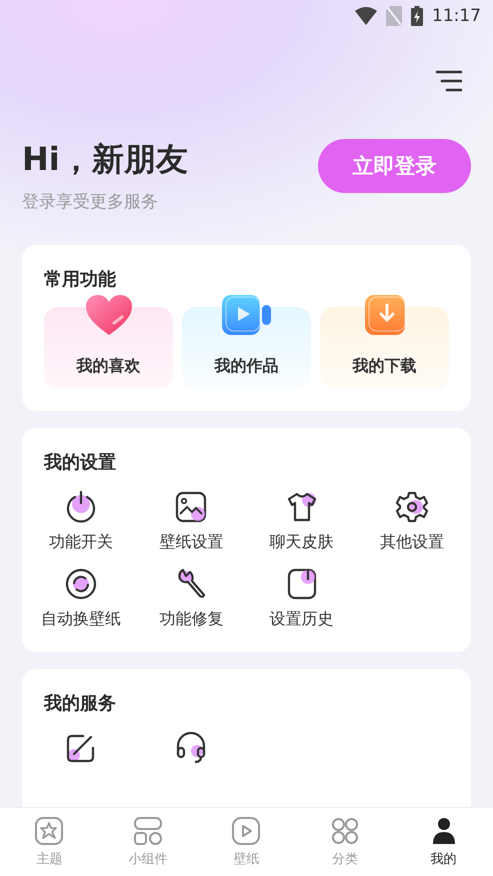  What do you see at coordinates (81, 619) in the screenshot?
I see `setting-label: 自动换壁纸` at bounding box center [81, 619].